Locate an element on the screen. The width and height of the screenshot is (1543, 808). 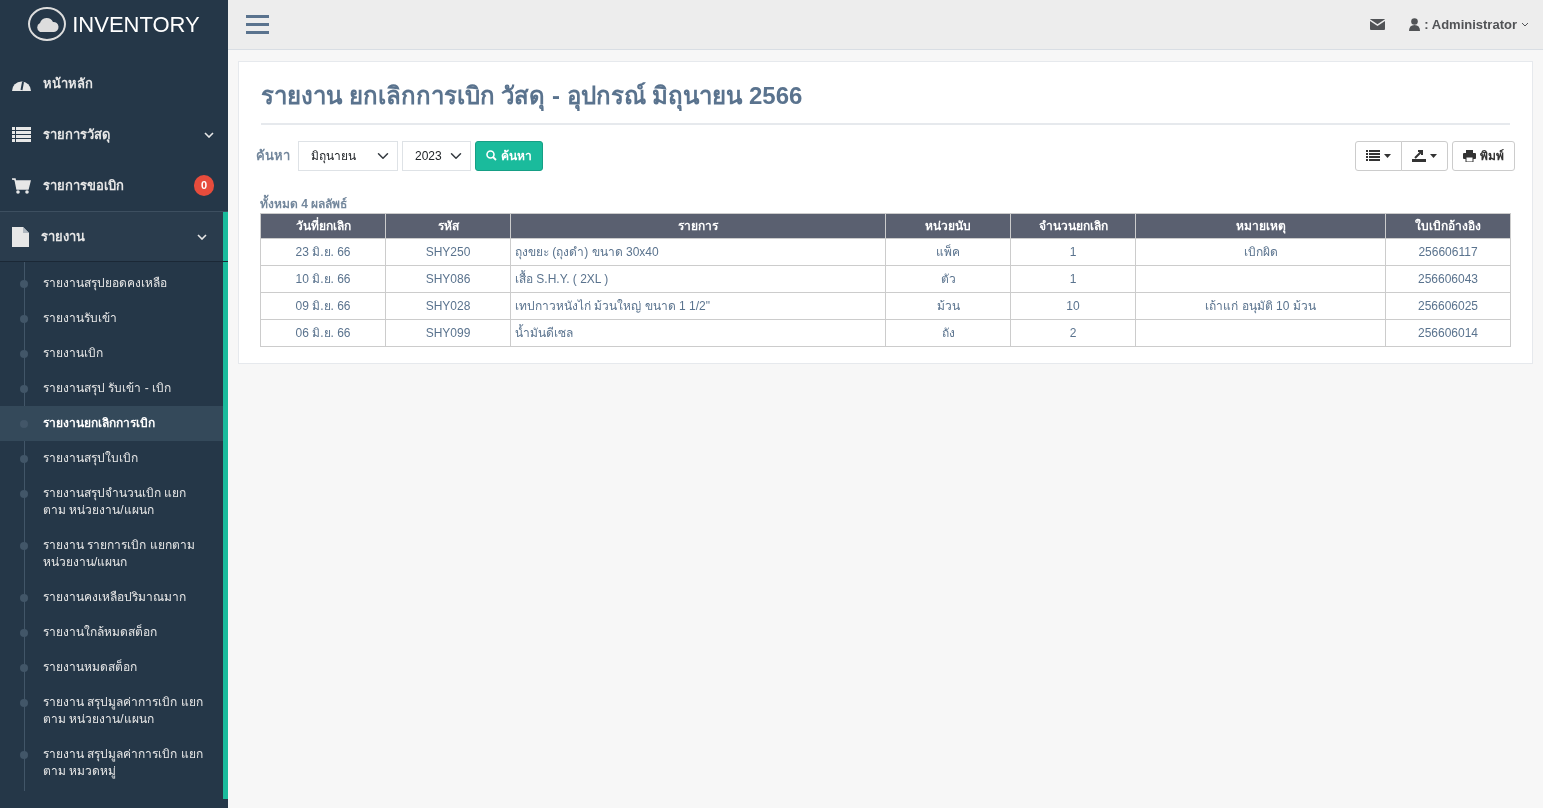
table-cell: ม้วน is located at coordinates (948, 306).